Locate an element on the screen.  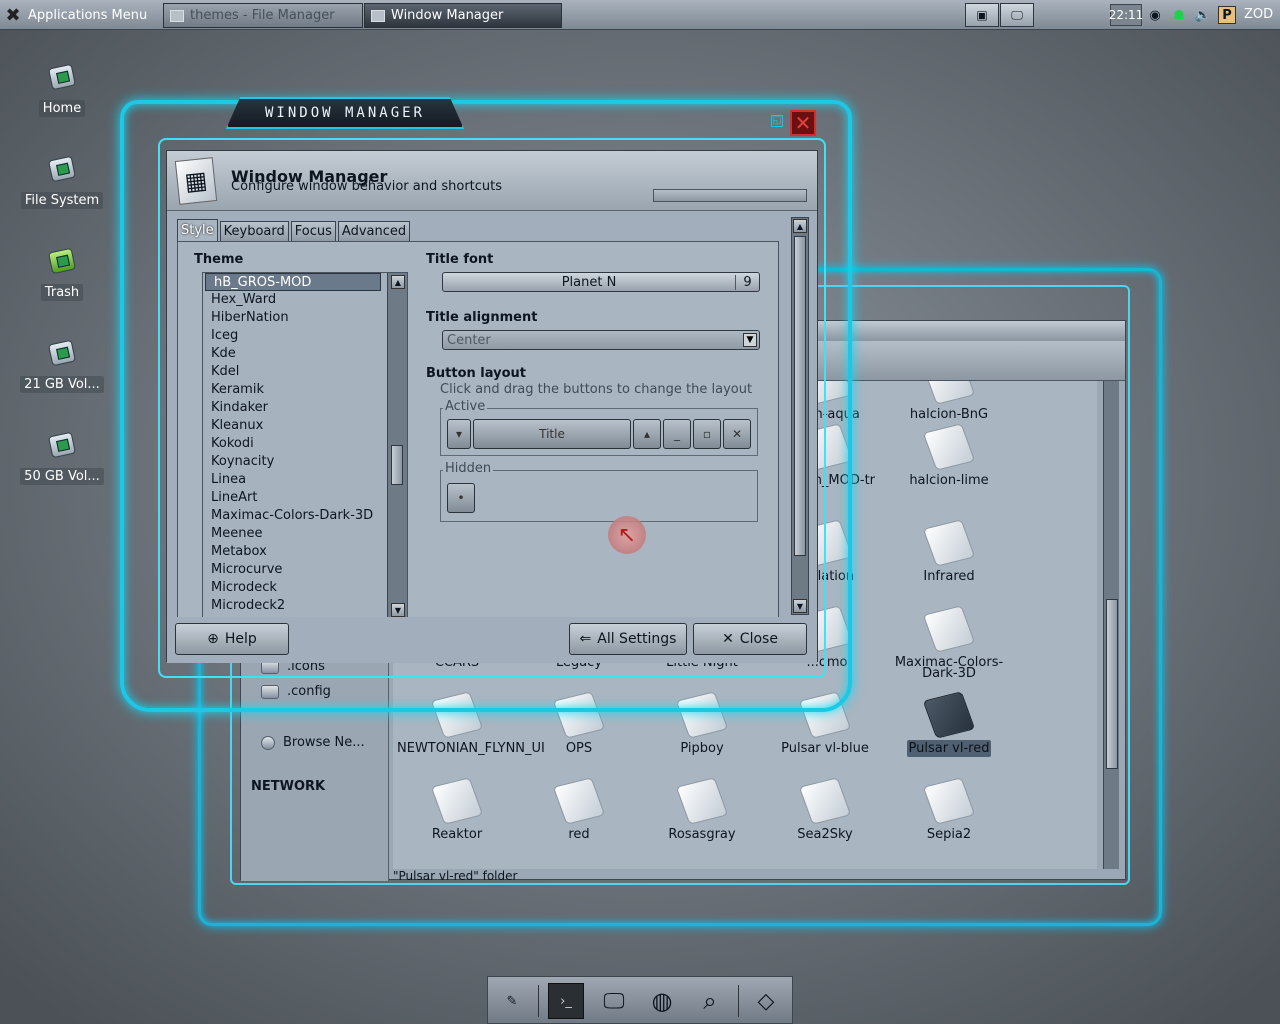
menu-button-slot: ▾ is located at coordinates (459, 434).